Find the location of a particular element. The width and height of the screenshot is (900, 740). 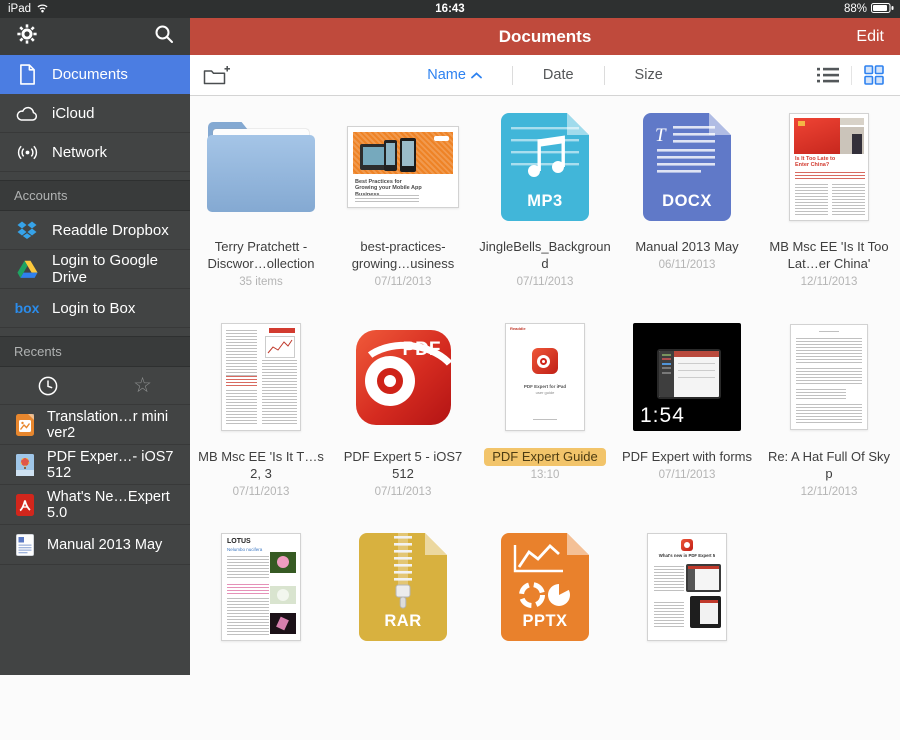

search-icon is located at coordinates (164, 36).